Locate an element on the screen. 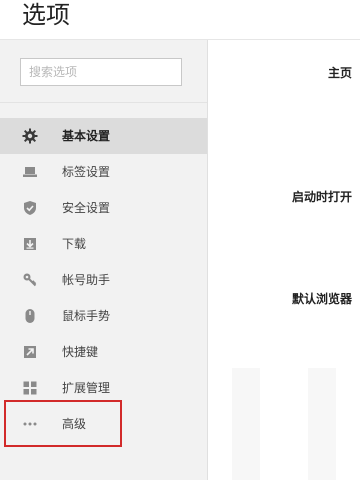 This screenshot has height=480, width=360. search-input is located at coordinates (101, 72).